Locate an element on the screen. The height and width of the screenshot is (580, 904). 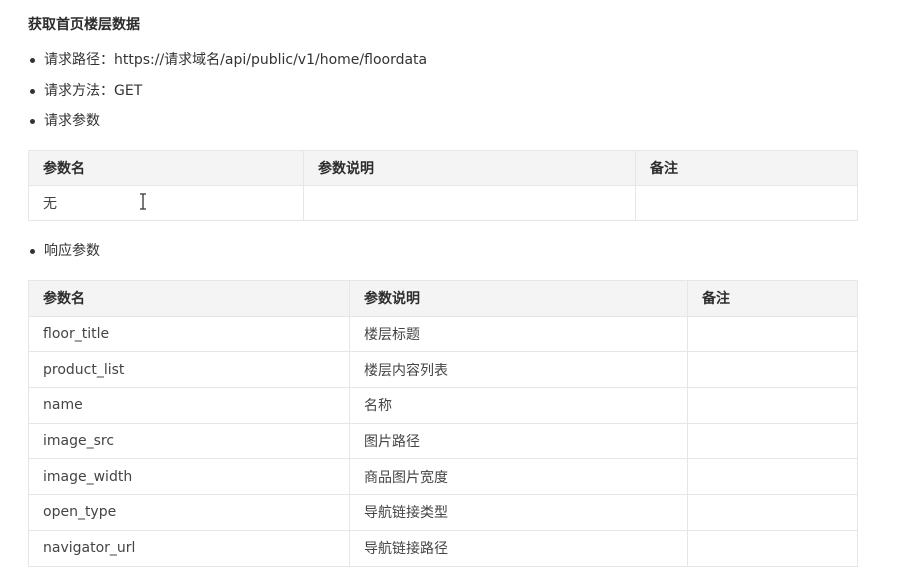
table-row: 无 is located at coordinates (443, 203).